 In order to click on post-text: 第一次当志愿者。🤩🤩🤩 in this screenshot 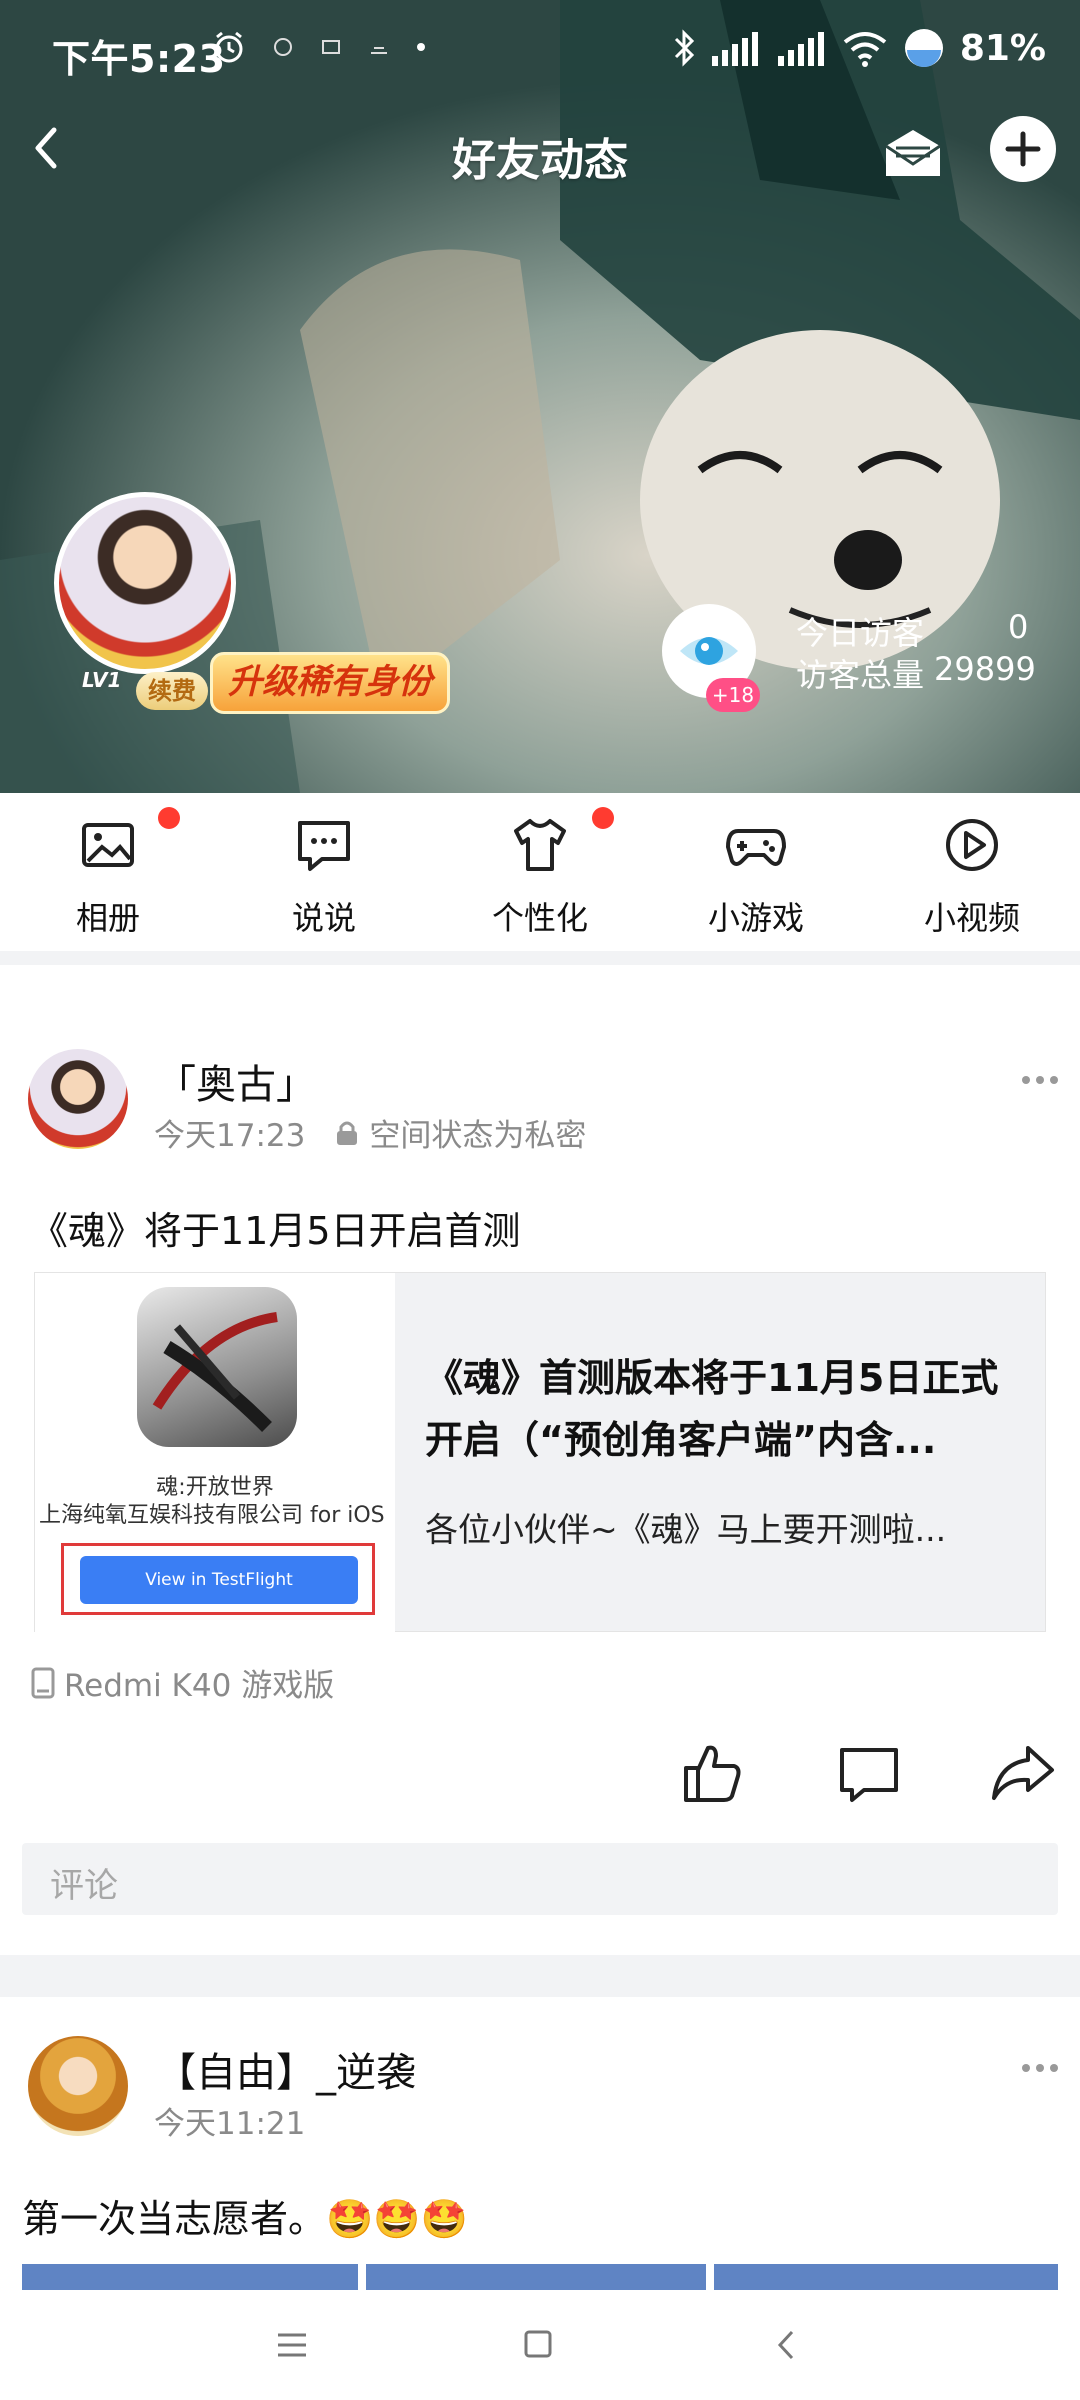, I will do `click(245, 2219)`.